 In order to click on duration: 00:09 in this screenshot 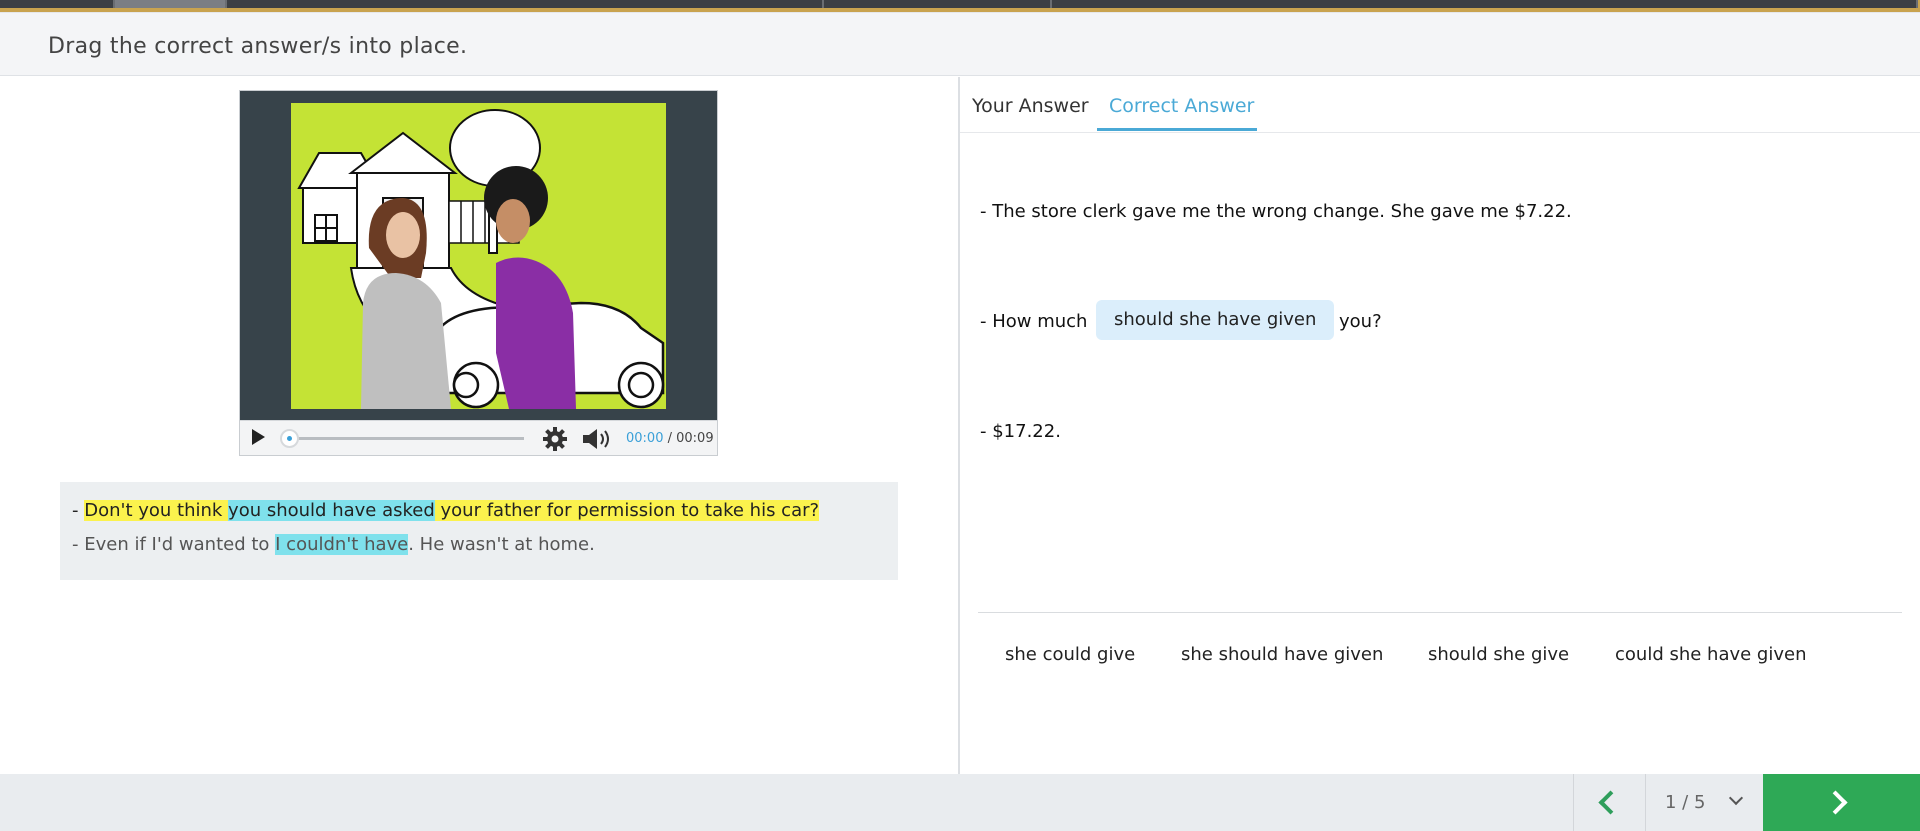, I will do `click(695, 438)`.